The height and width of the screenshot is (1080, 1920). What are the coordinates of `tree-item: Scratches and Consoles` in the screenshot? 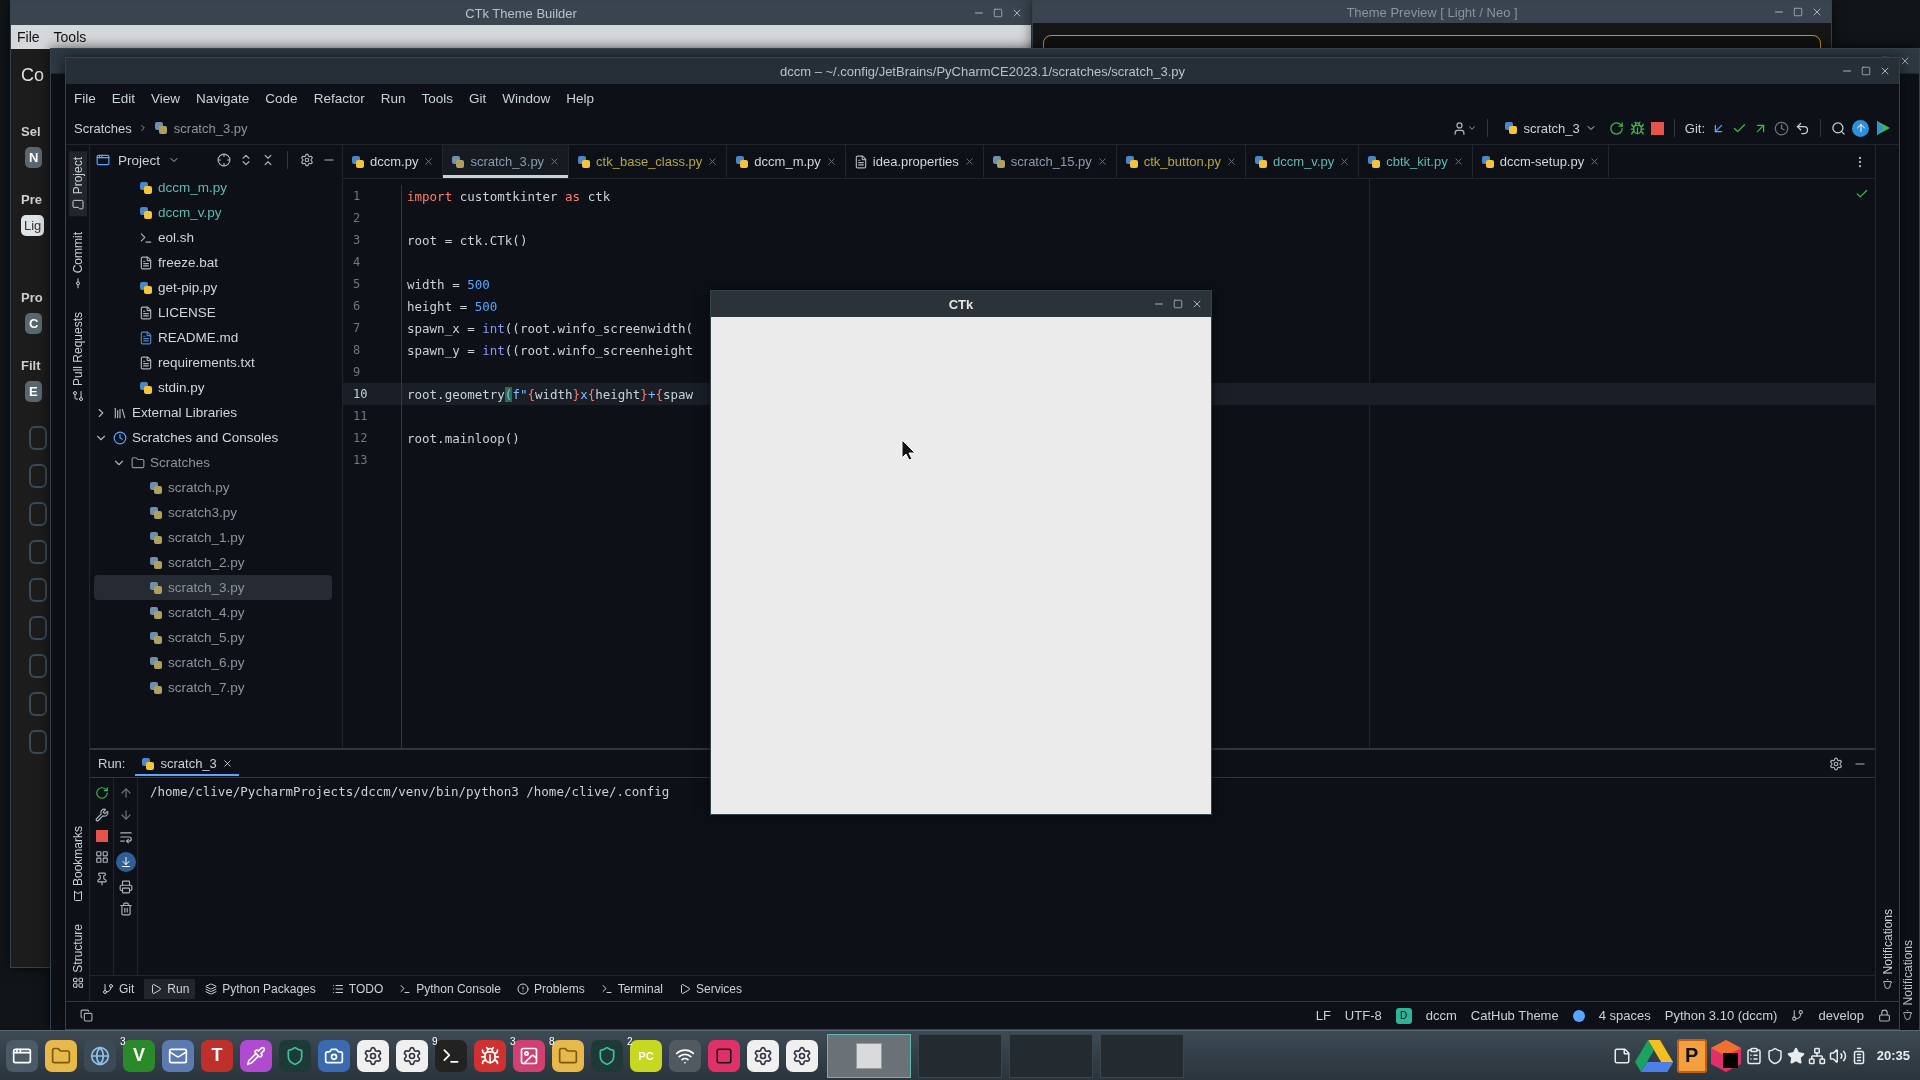 It's located at (213, 437).